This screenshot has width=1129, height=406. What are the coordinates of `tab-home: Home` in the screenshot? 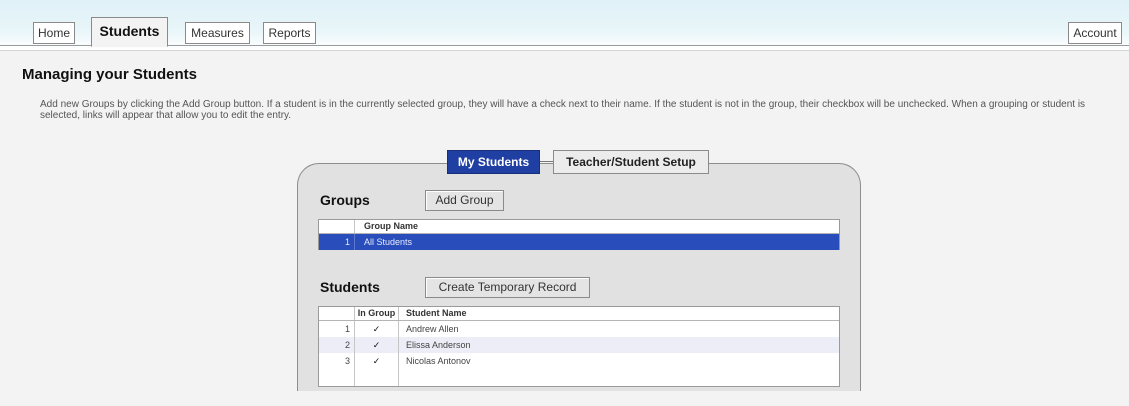 It's located at (54, 33).